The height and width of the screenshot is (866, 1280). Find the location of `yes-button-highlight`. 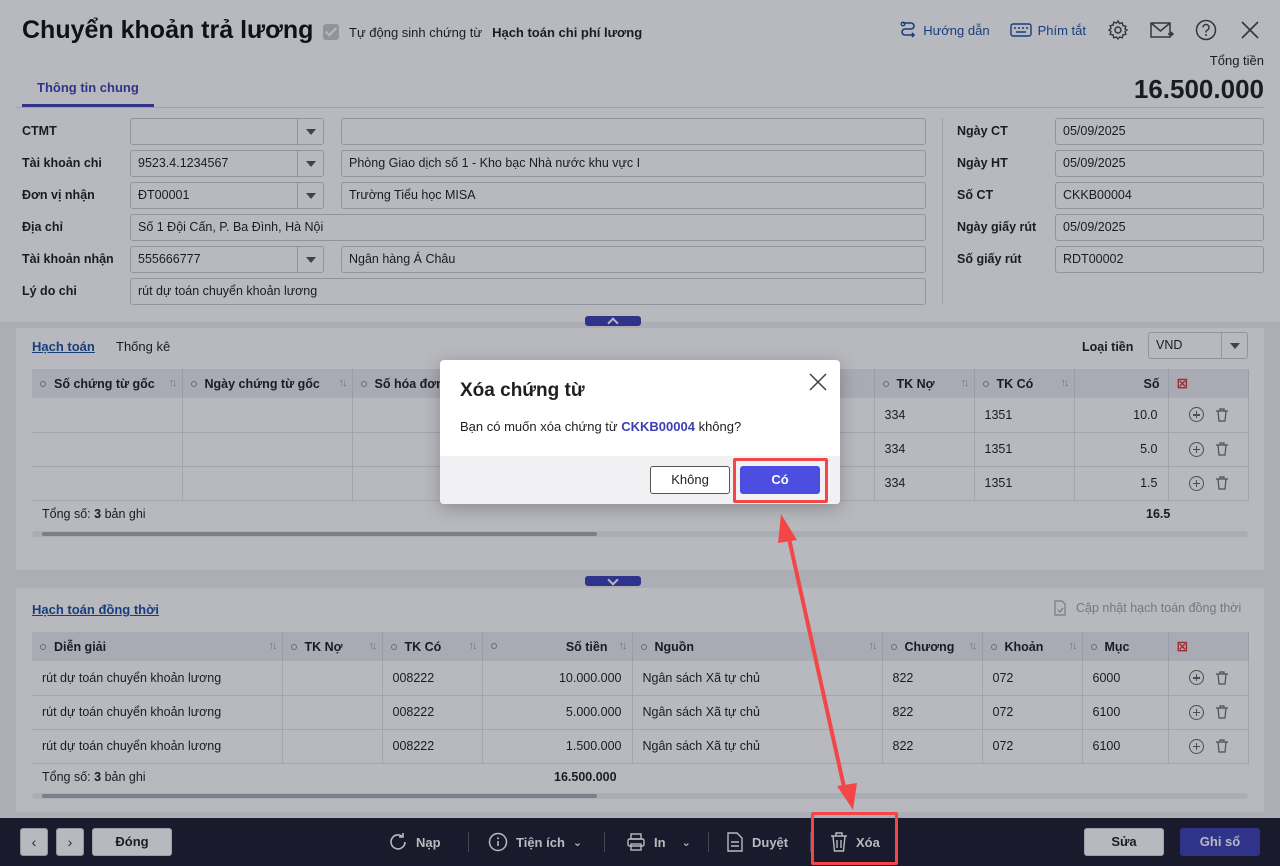

yes-button-highlight is located at coordinates (780, 480).